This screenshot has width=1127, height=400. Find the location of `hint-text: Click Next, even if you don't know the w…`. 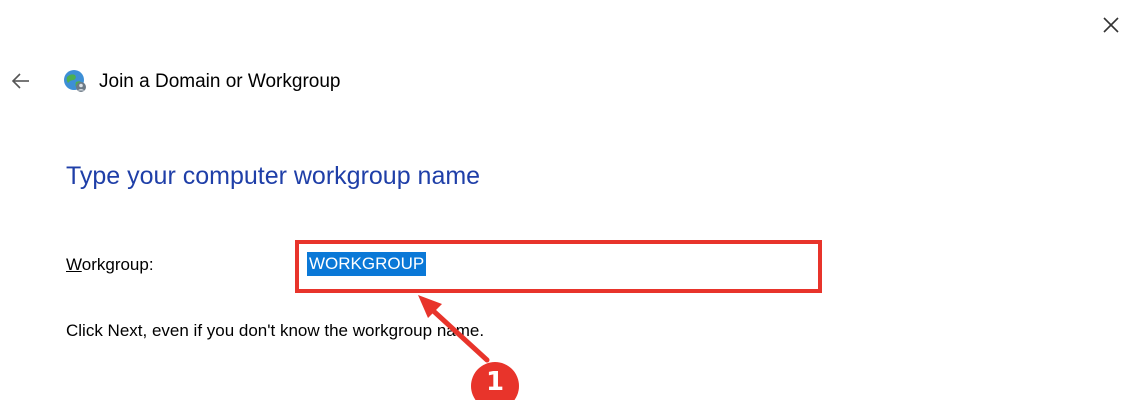

hint-text: Click Next, even if you don't know the w… is located at coordinates (275, 330).